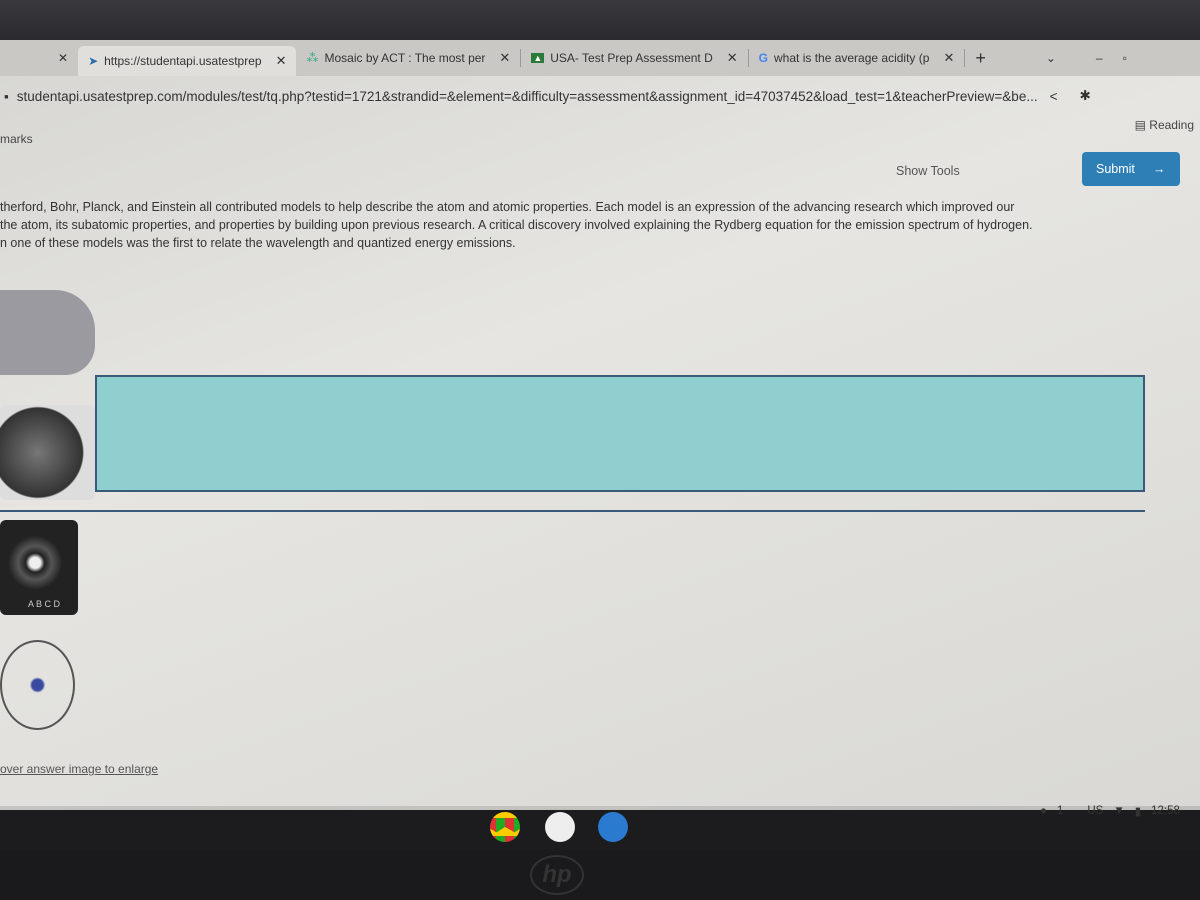  What do you see at coordinates (600, 21) in the screenshot?
I see `screen-bezel` at bounding box center [600, 21].